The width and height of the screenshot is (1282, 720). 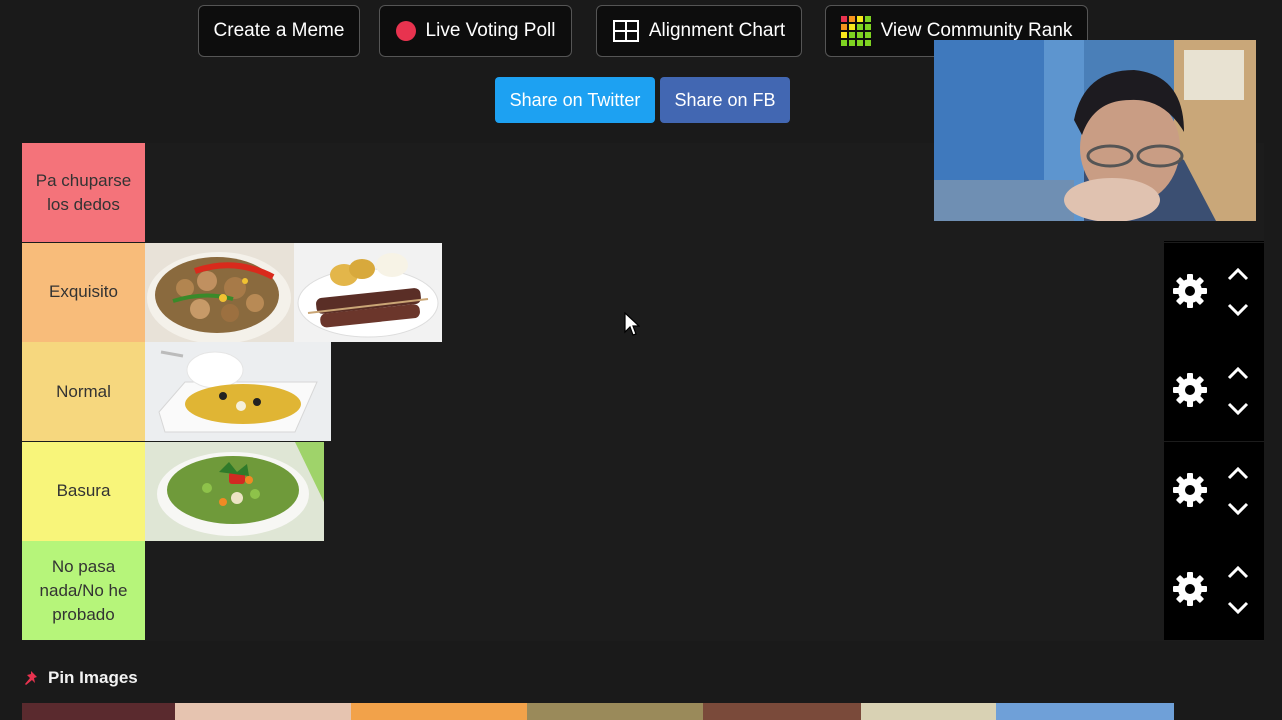 I want to click on image-pool-strip, so click(x=598, y=711).